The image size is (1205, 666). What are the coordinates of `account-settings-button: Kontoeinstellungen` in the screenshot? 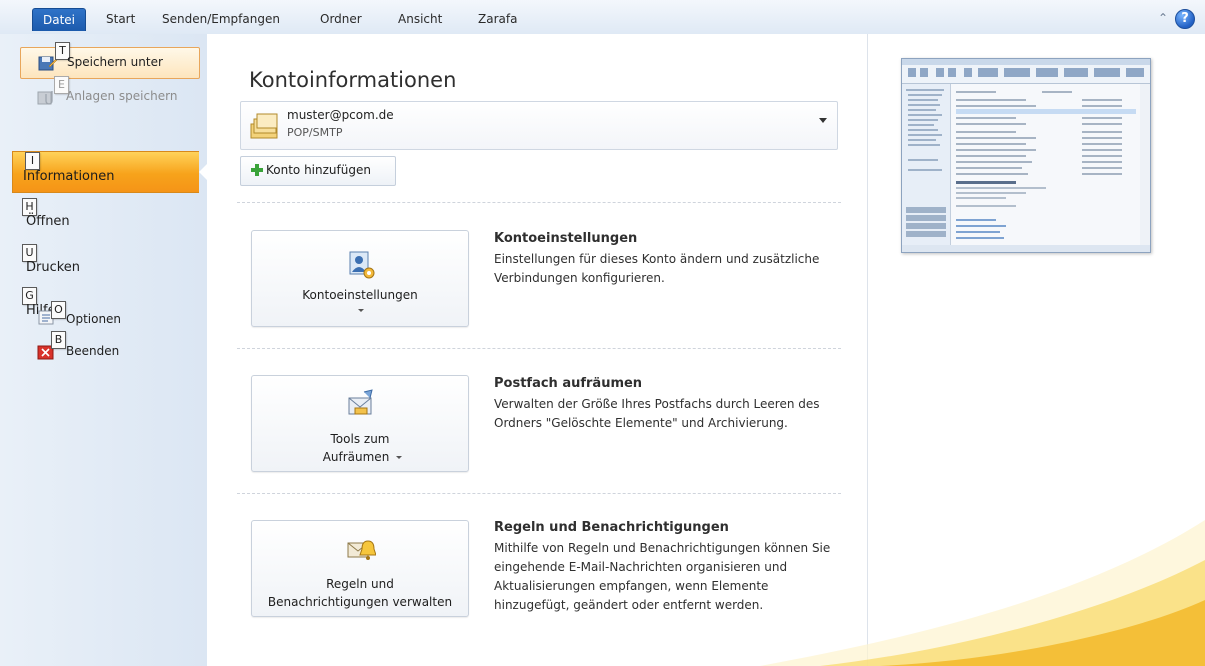 It's located at (360, 278).